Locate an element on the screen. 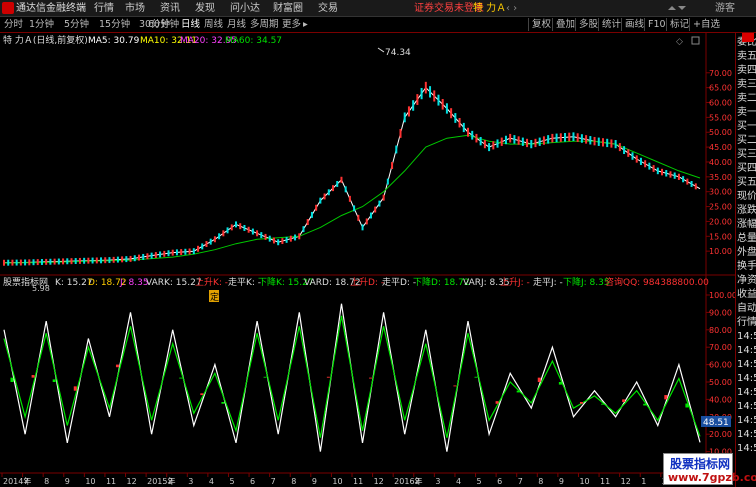 The image size is (756, 487). tab-15min: 15分钟 is located at coordinates (114, 24).